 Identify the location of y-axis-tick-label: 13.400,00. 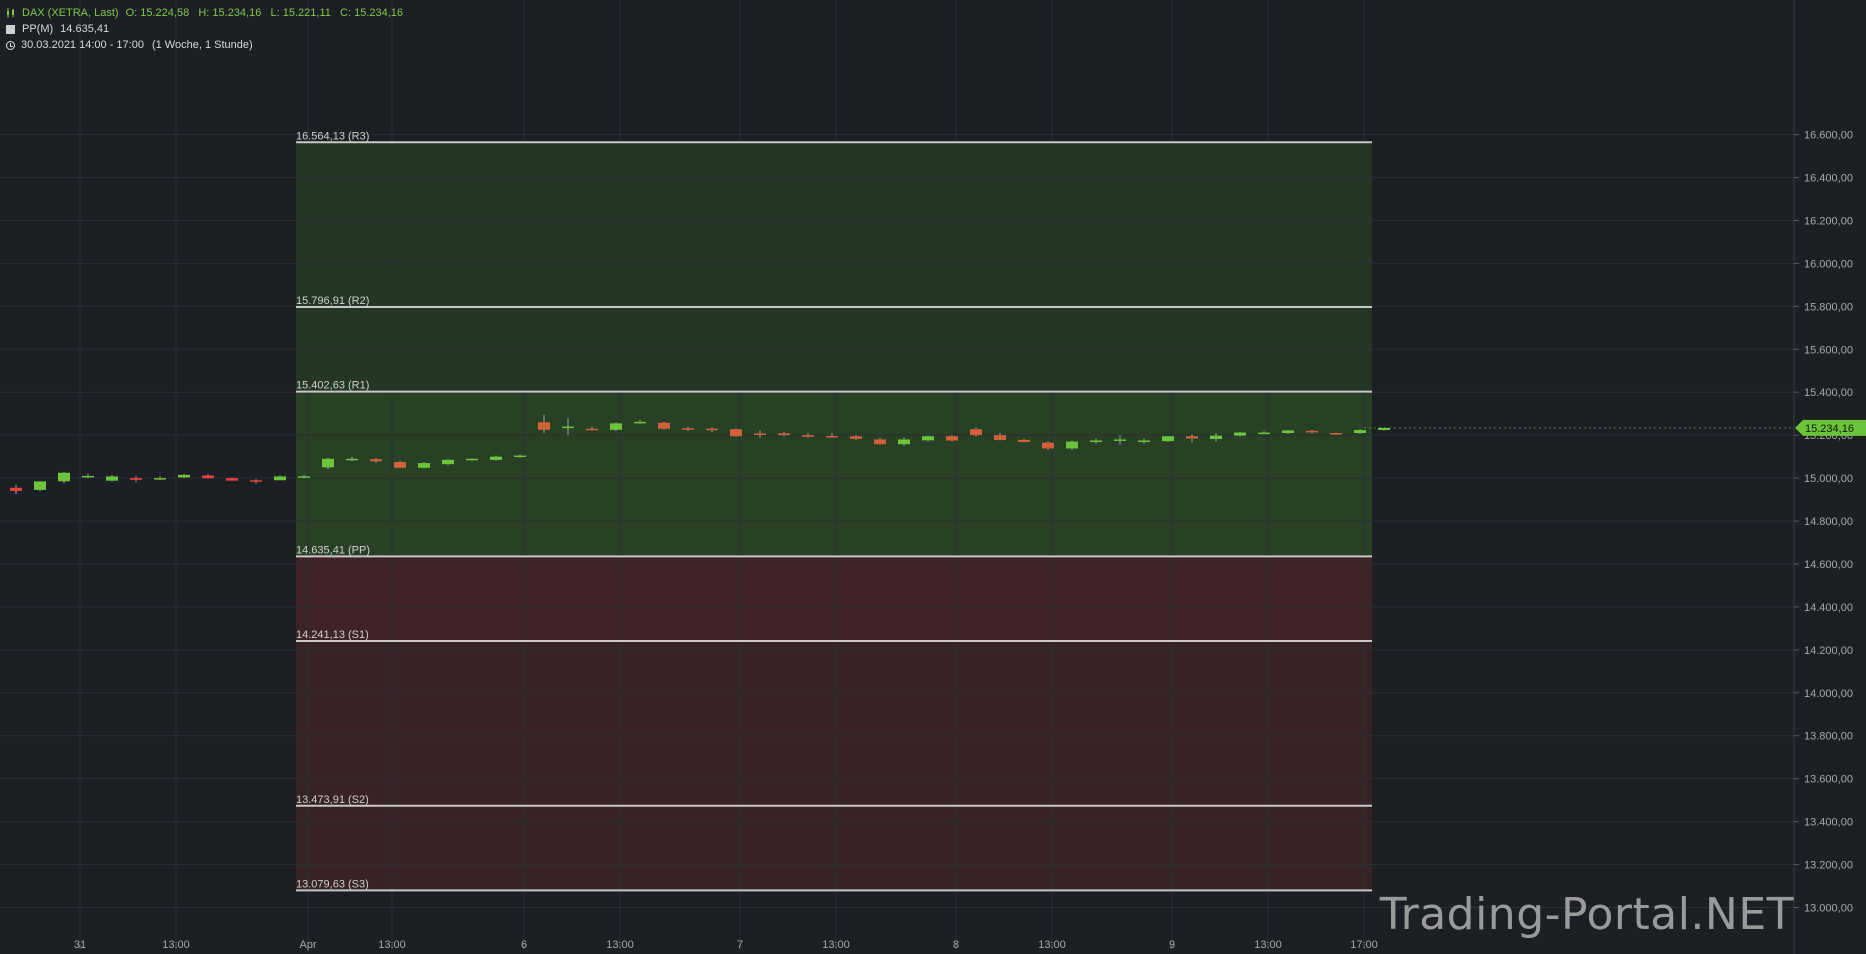
(1828, 823).